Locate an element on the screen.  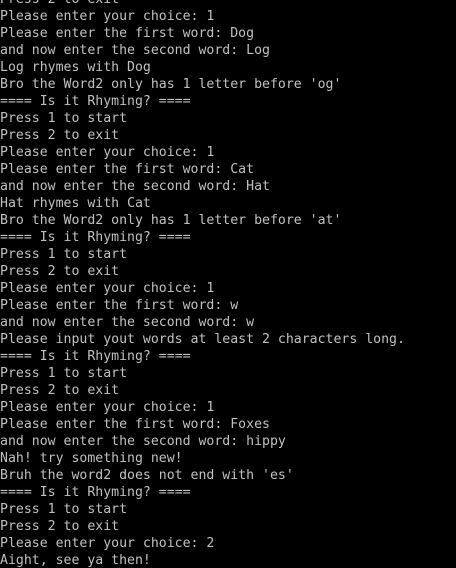
console-line: Please enter the first word: Cat is located at coordinates (127, 169).